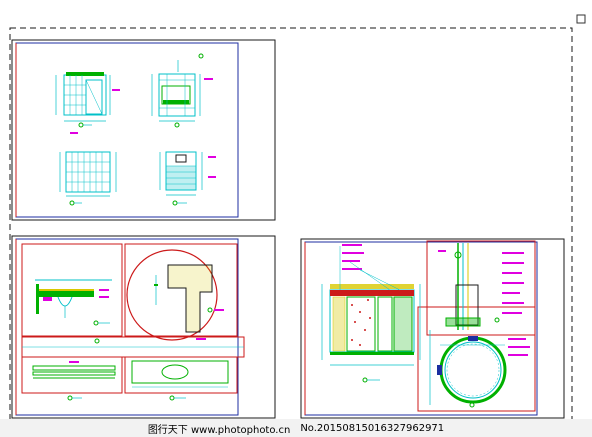 This screenshot has height=437, width=592. What do you see at coordinates (479, 369) in the screenshot?
I see `round-mirror-plan` at bounding box center [479, 369].